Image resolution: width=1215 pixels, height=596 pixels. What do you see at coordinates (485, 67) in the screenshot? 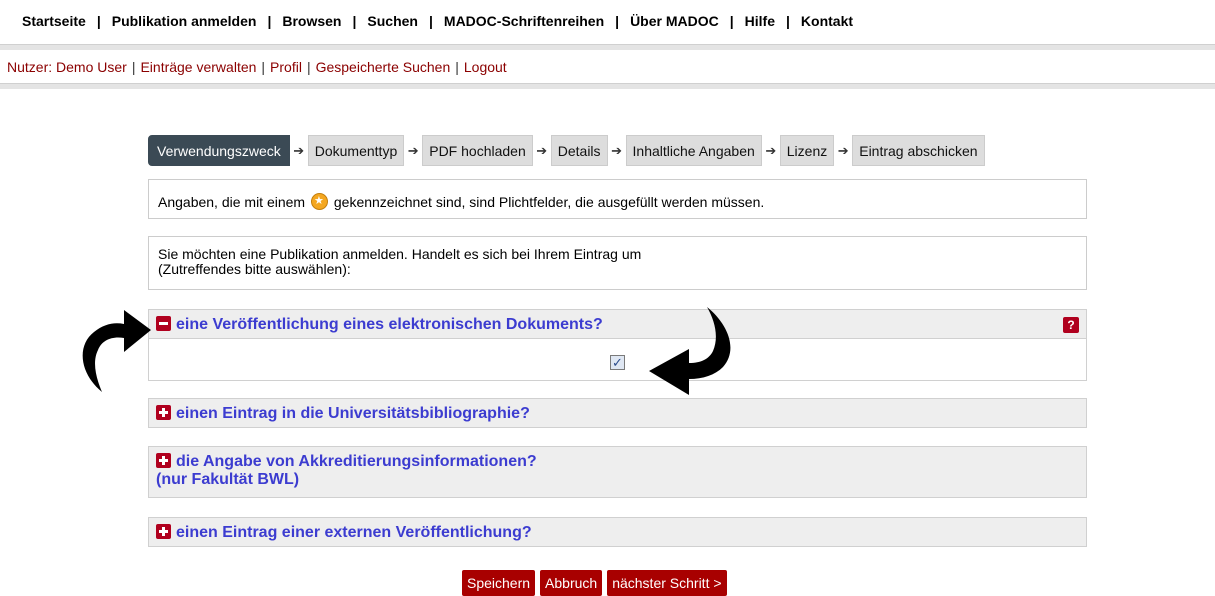
I see `user-nav-logout: Logout` at bounding box center [485, 67].